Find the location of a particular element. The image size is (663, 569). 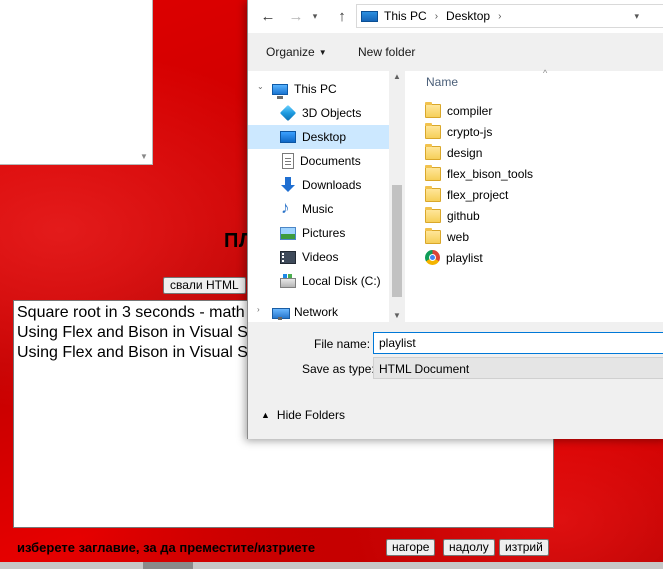

nav-item-downloads: Downloads is located at coordinates (318, 185).